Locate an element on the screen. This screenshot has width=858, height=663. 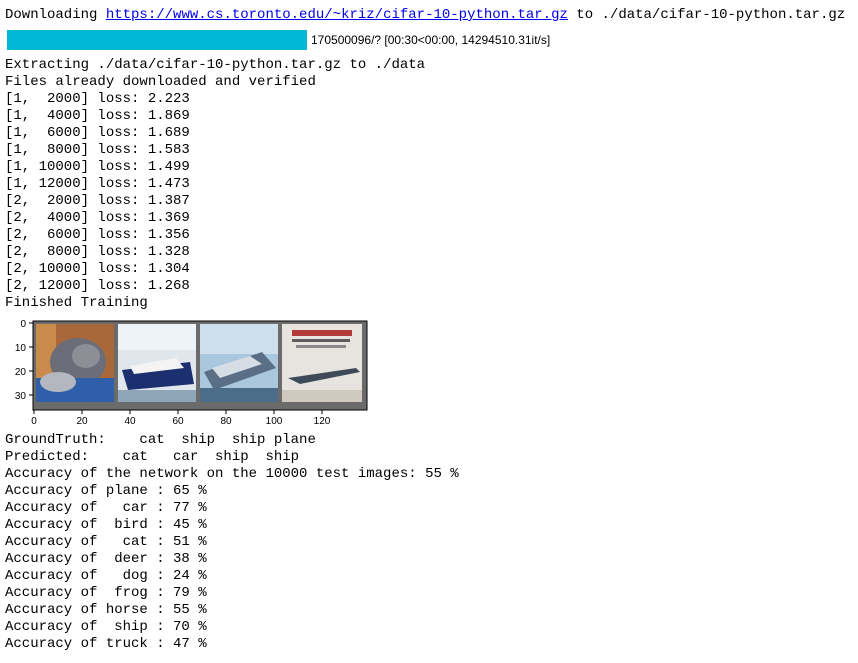
log-line: [2, 2000] loss: 1.387 is located at coordinates (97, 201).